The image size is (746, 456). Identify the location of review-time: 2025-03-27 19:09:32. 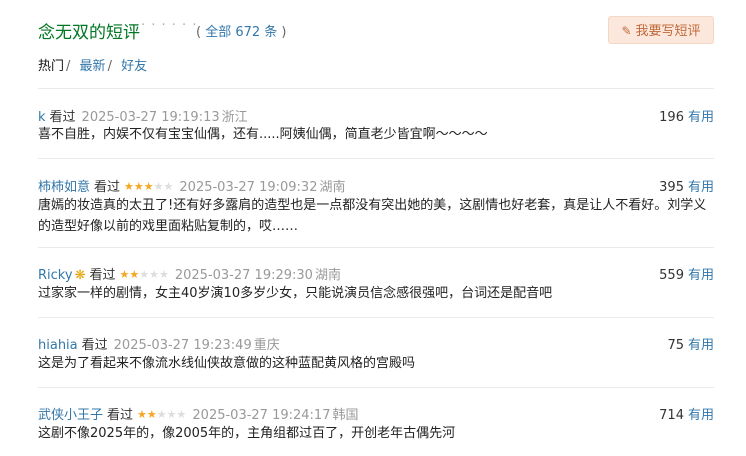
(248, 187).